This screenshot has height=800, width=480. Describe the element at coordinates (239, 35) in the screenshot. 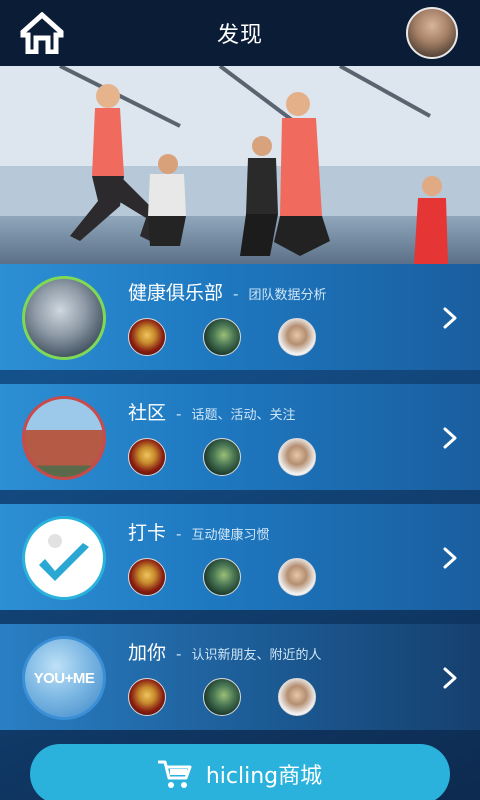

I see `page-title: 发现` at that location.